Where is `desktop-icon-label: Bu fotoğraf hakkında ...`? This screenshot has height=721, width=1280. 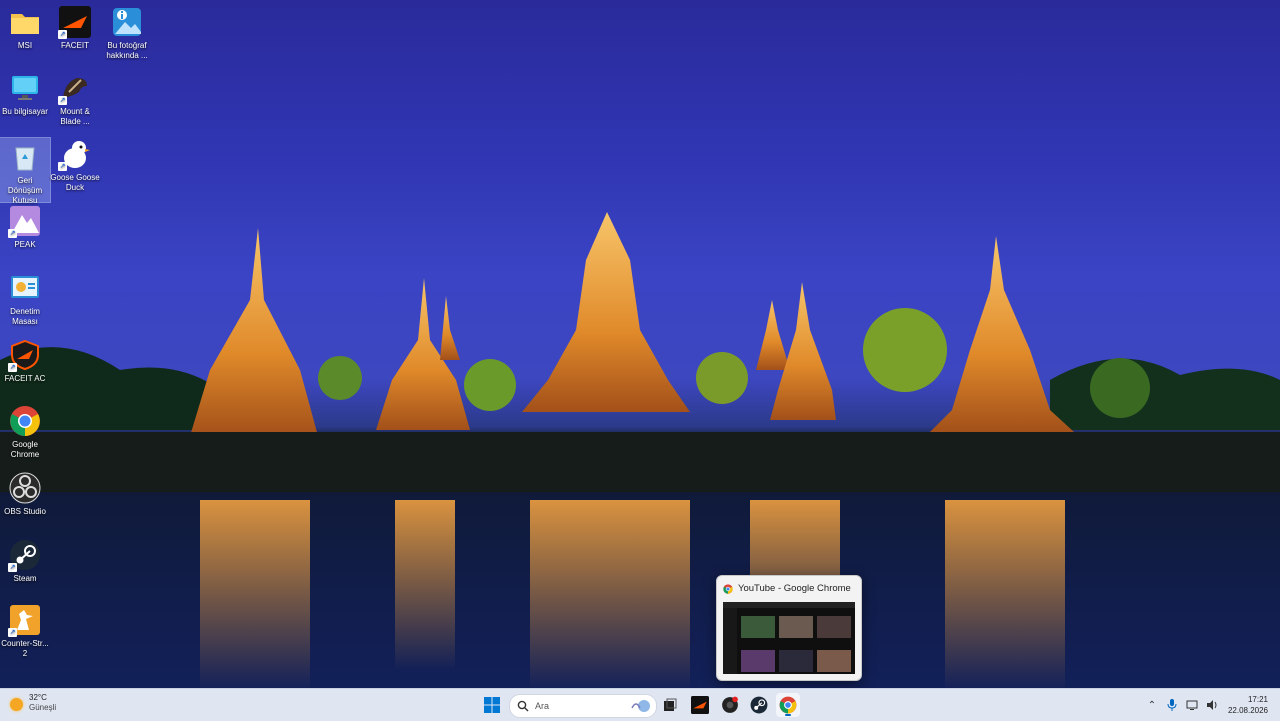
desktop-icon-label: Bu fotoğraf hakkında ... is located at coordinates (127, 50).